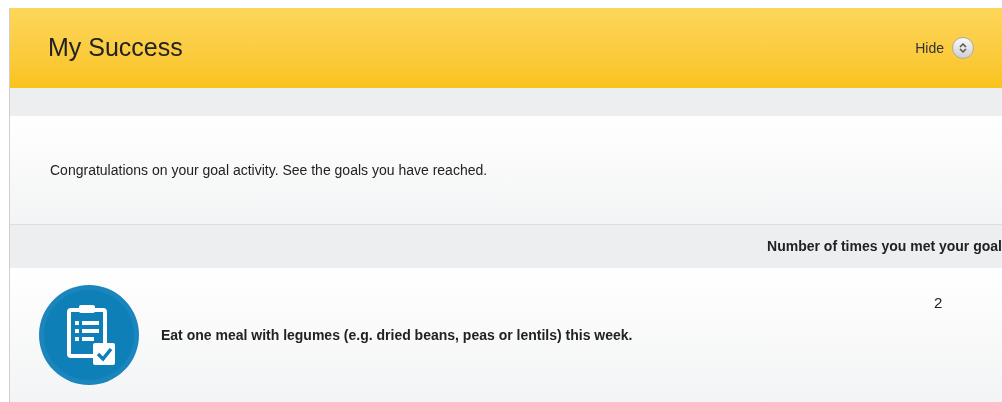 The image size is (1002, 402). What do you see at coordinates (884, 246) in the screenshot?
I see `column-header: Number of times you met your goal` at bounding box center [884, 246].